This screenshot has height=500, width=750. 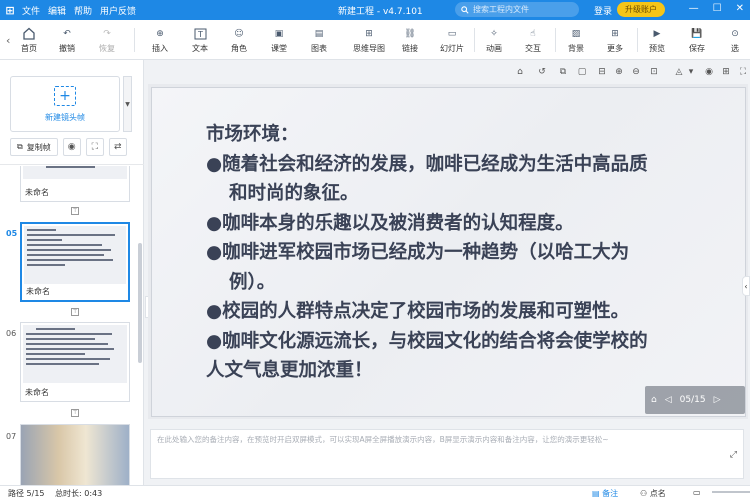 What do you see at coordinates (619, 72) in the screenshot?
I see `zoom-in-icon: ⊕` at bounding box center [619, 72].